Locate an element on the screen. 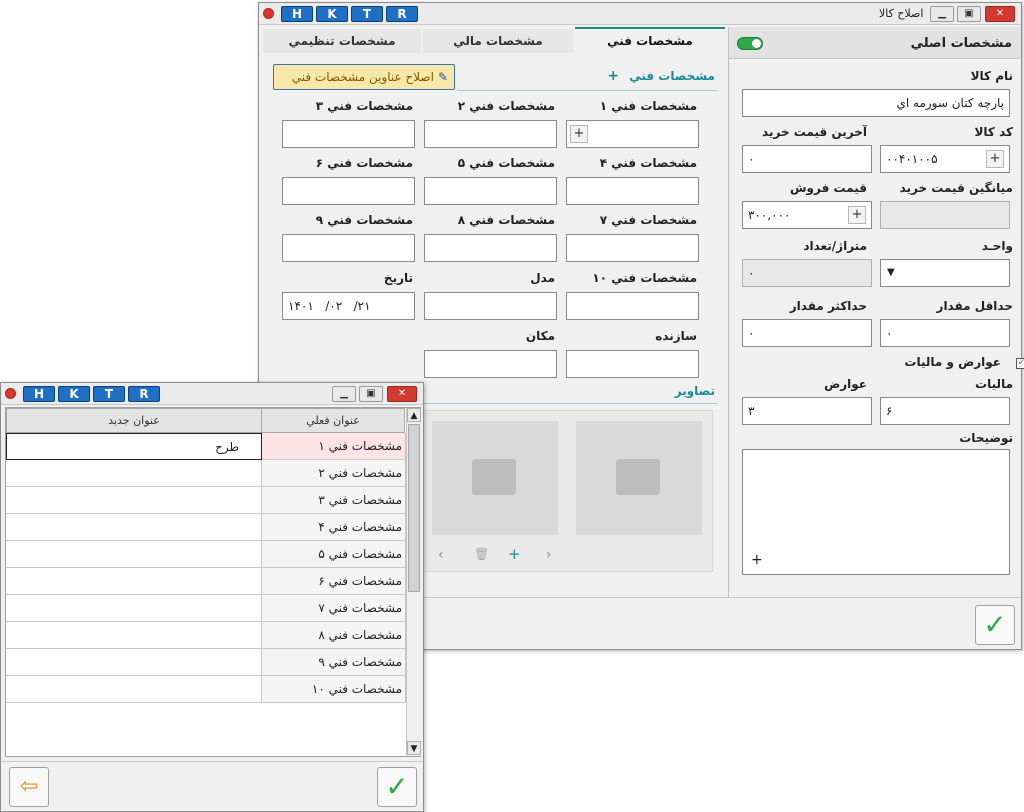 The image size is (1024, 812). tech10-input is located at coordinates (632, 306).